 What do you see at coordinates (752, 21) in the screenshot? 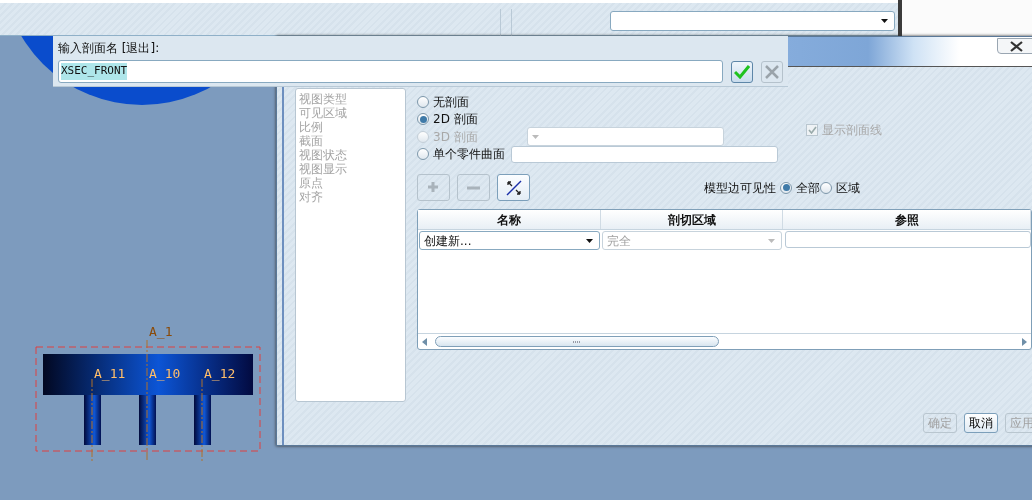
I see `toolbar-dropdown` at bounding box center [752, 21].